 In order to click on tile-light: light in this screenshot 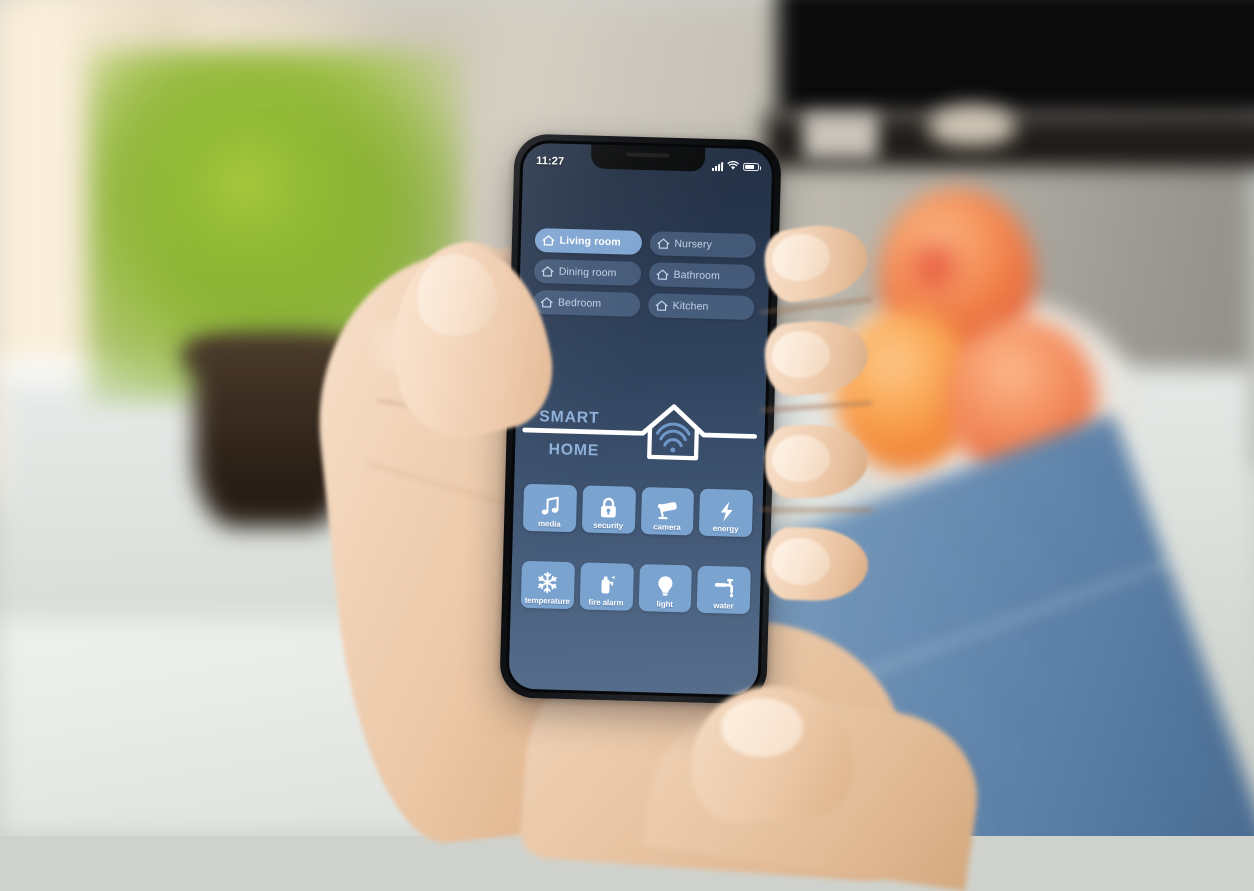, I will do `click(664, 588)`.